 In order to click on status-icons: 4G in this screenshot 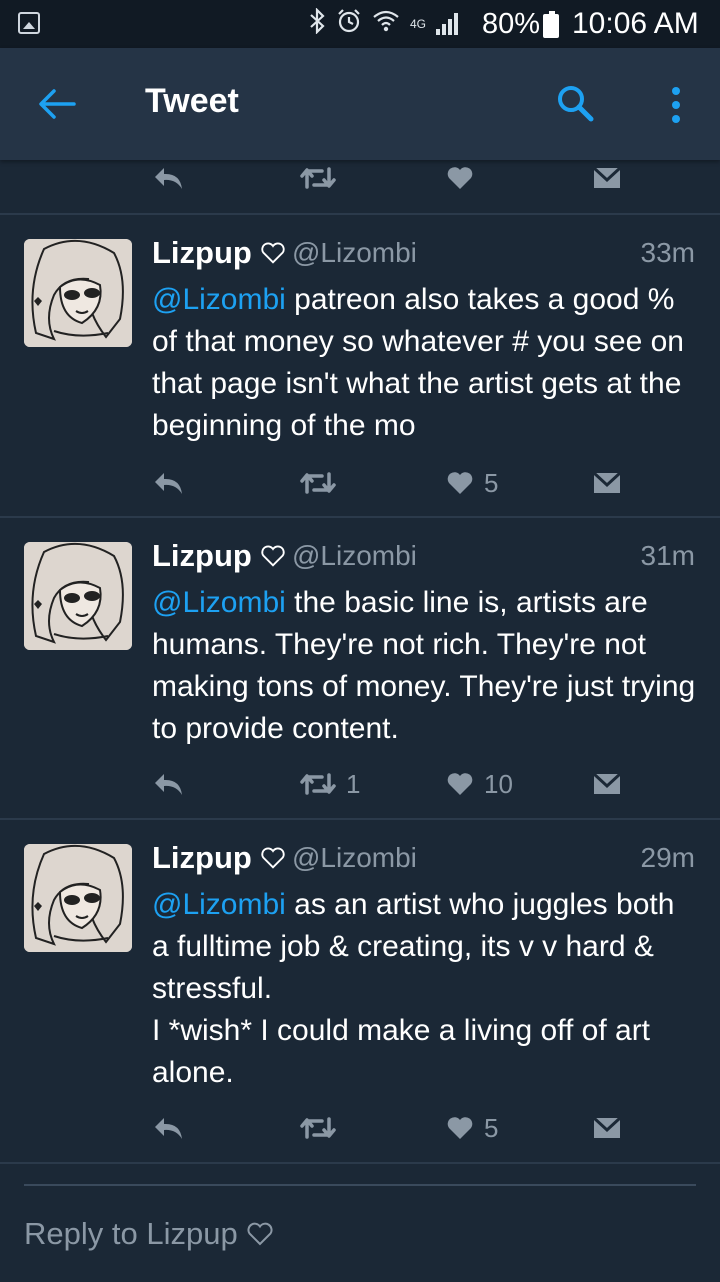, I will do `click(383, 23)`.